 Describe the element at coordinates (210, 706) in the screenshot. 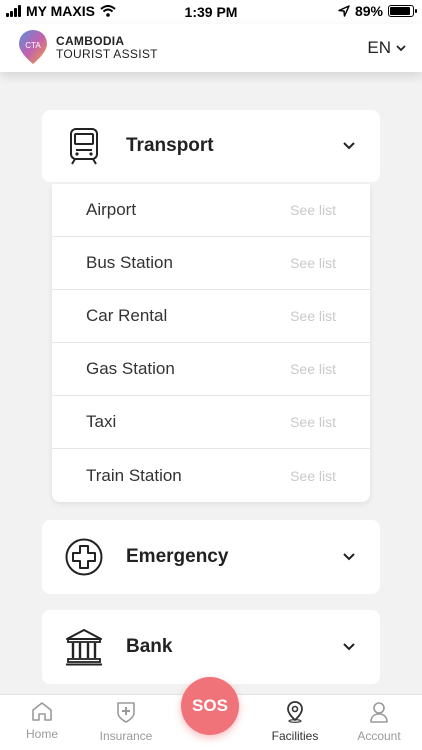

I see `sos-button: SOS` at that location.